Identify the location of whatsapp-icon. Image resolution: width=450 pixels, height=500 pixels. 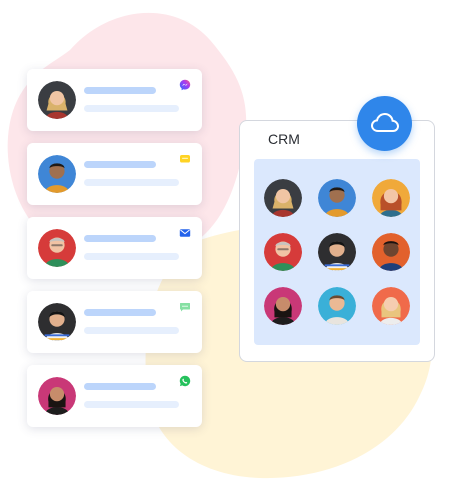
(185, 381).